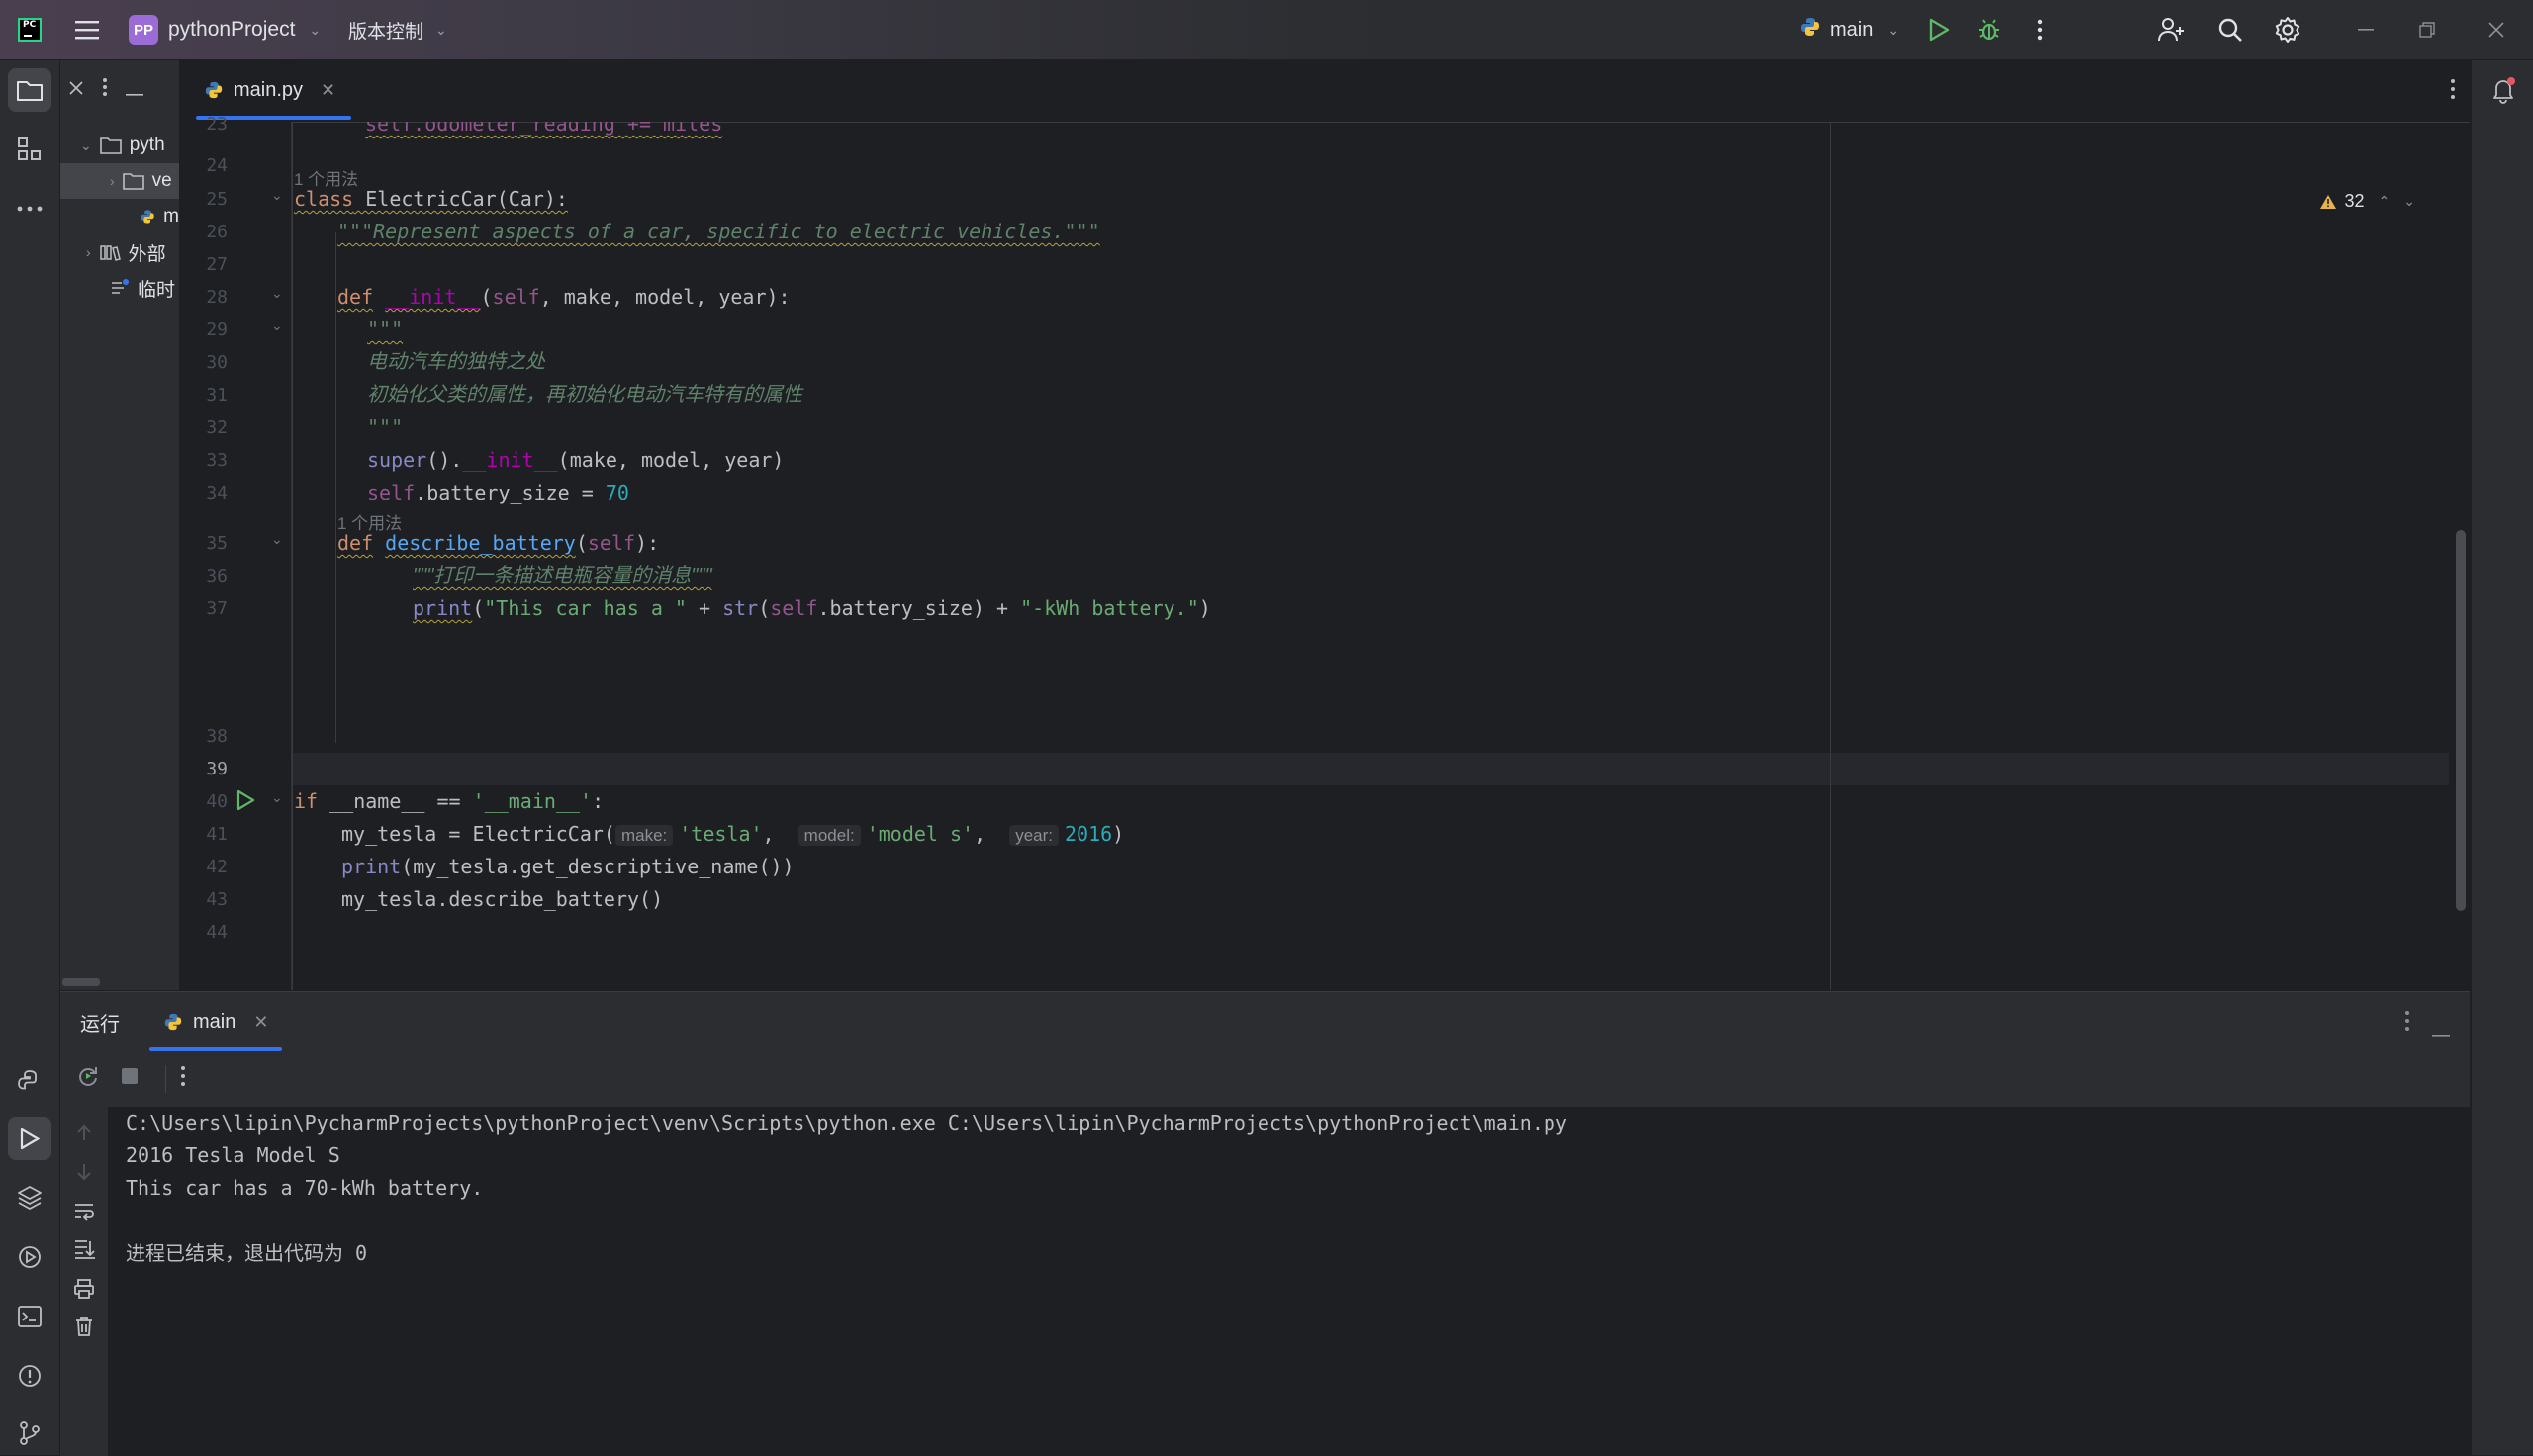  I want to click on tree-item-label: 外部, so click(147, 254).